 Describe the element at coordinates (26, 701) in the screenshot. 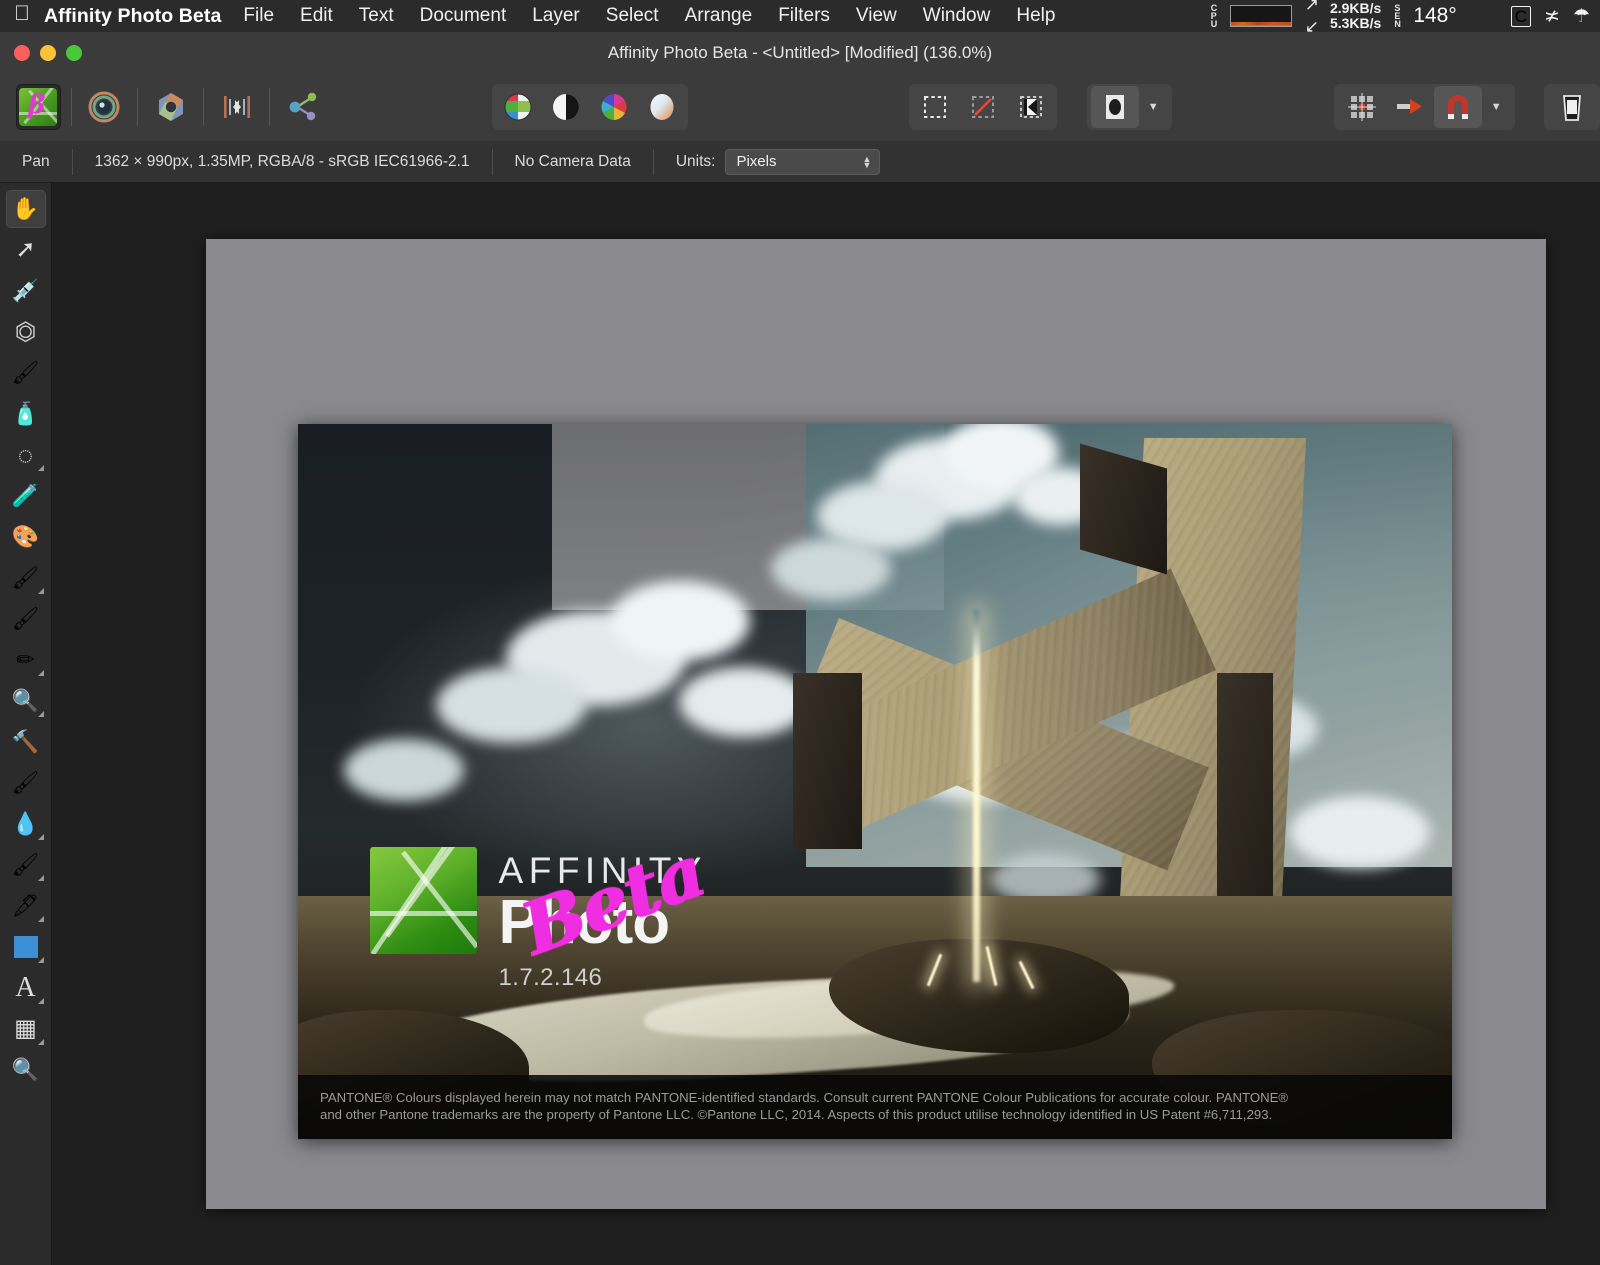

I see `dodge-brush-tool: 🔍` at that location.